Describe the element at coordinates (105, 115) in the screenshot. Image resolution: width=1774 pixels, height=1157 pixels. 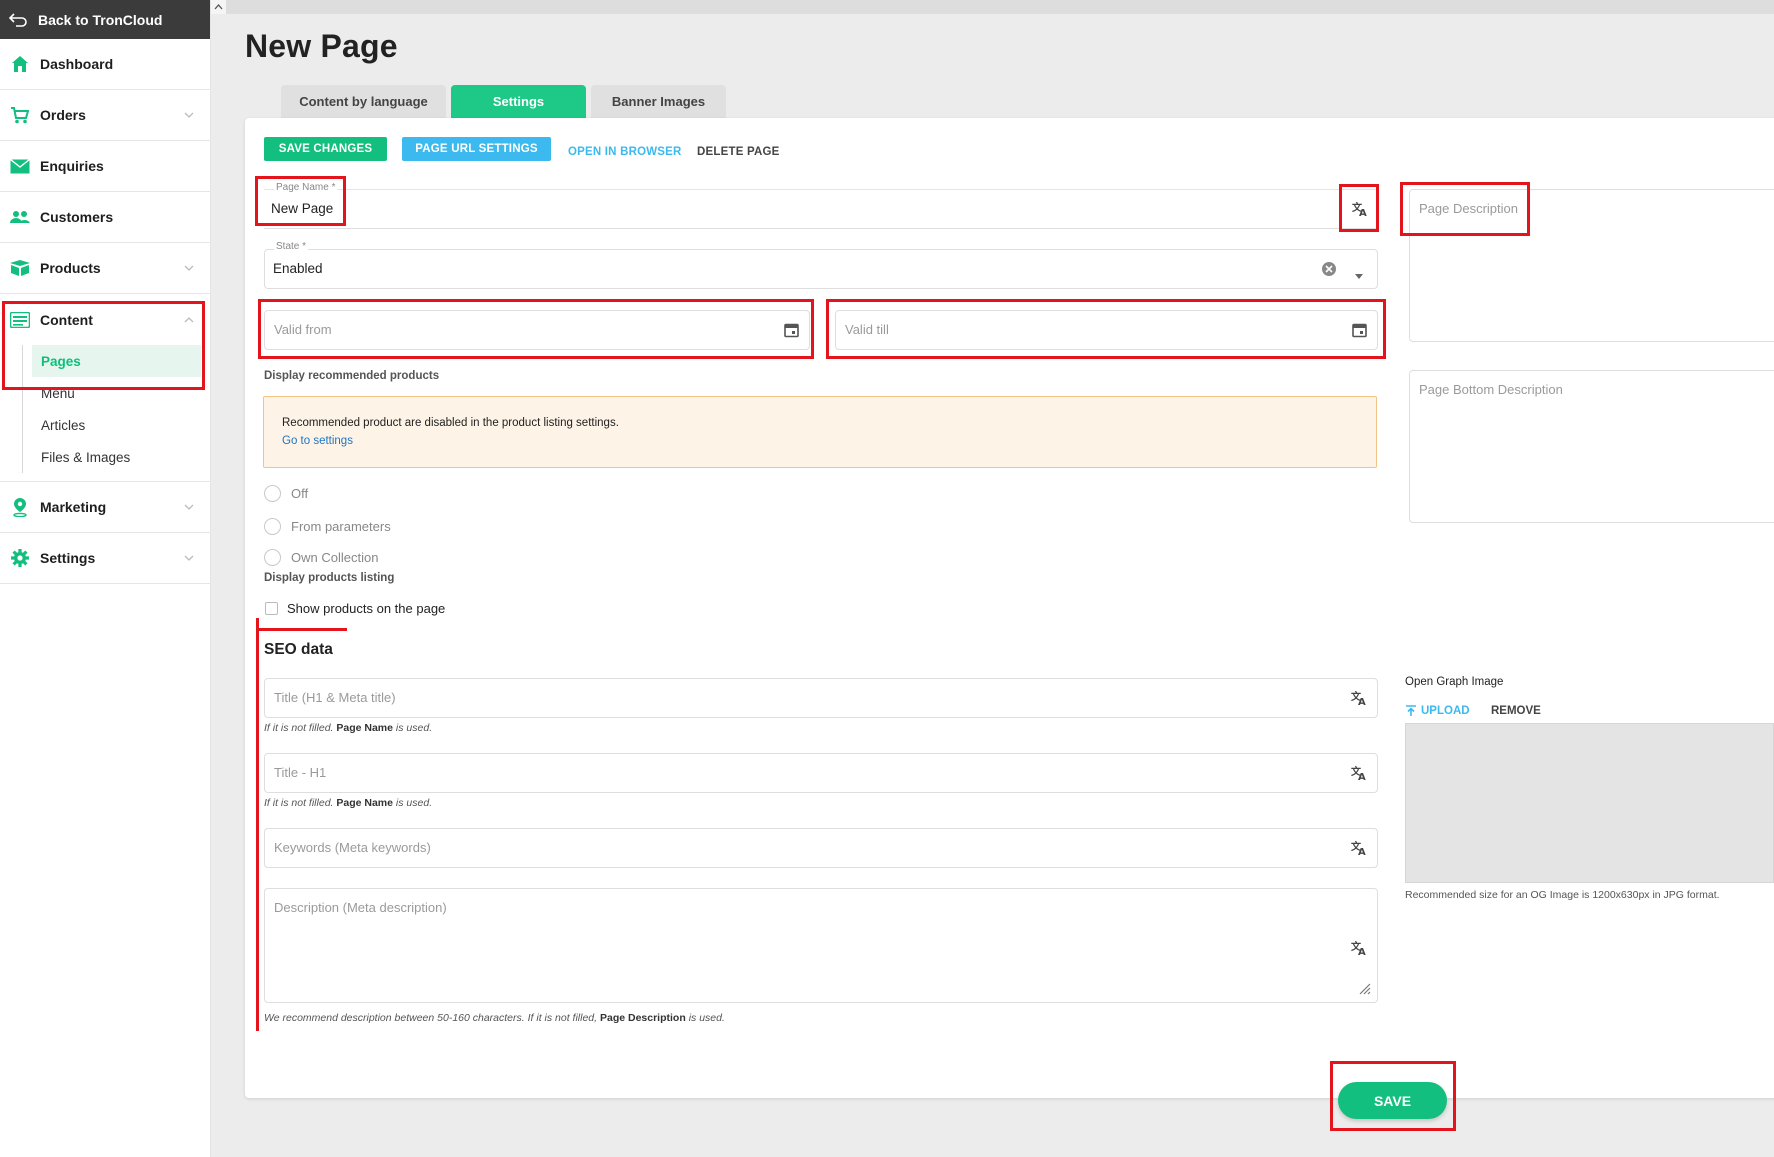
I see `sidebar-item-orders: Orders` at that location.